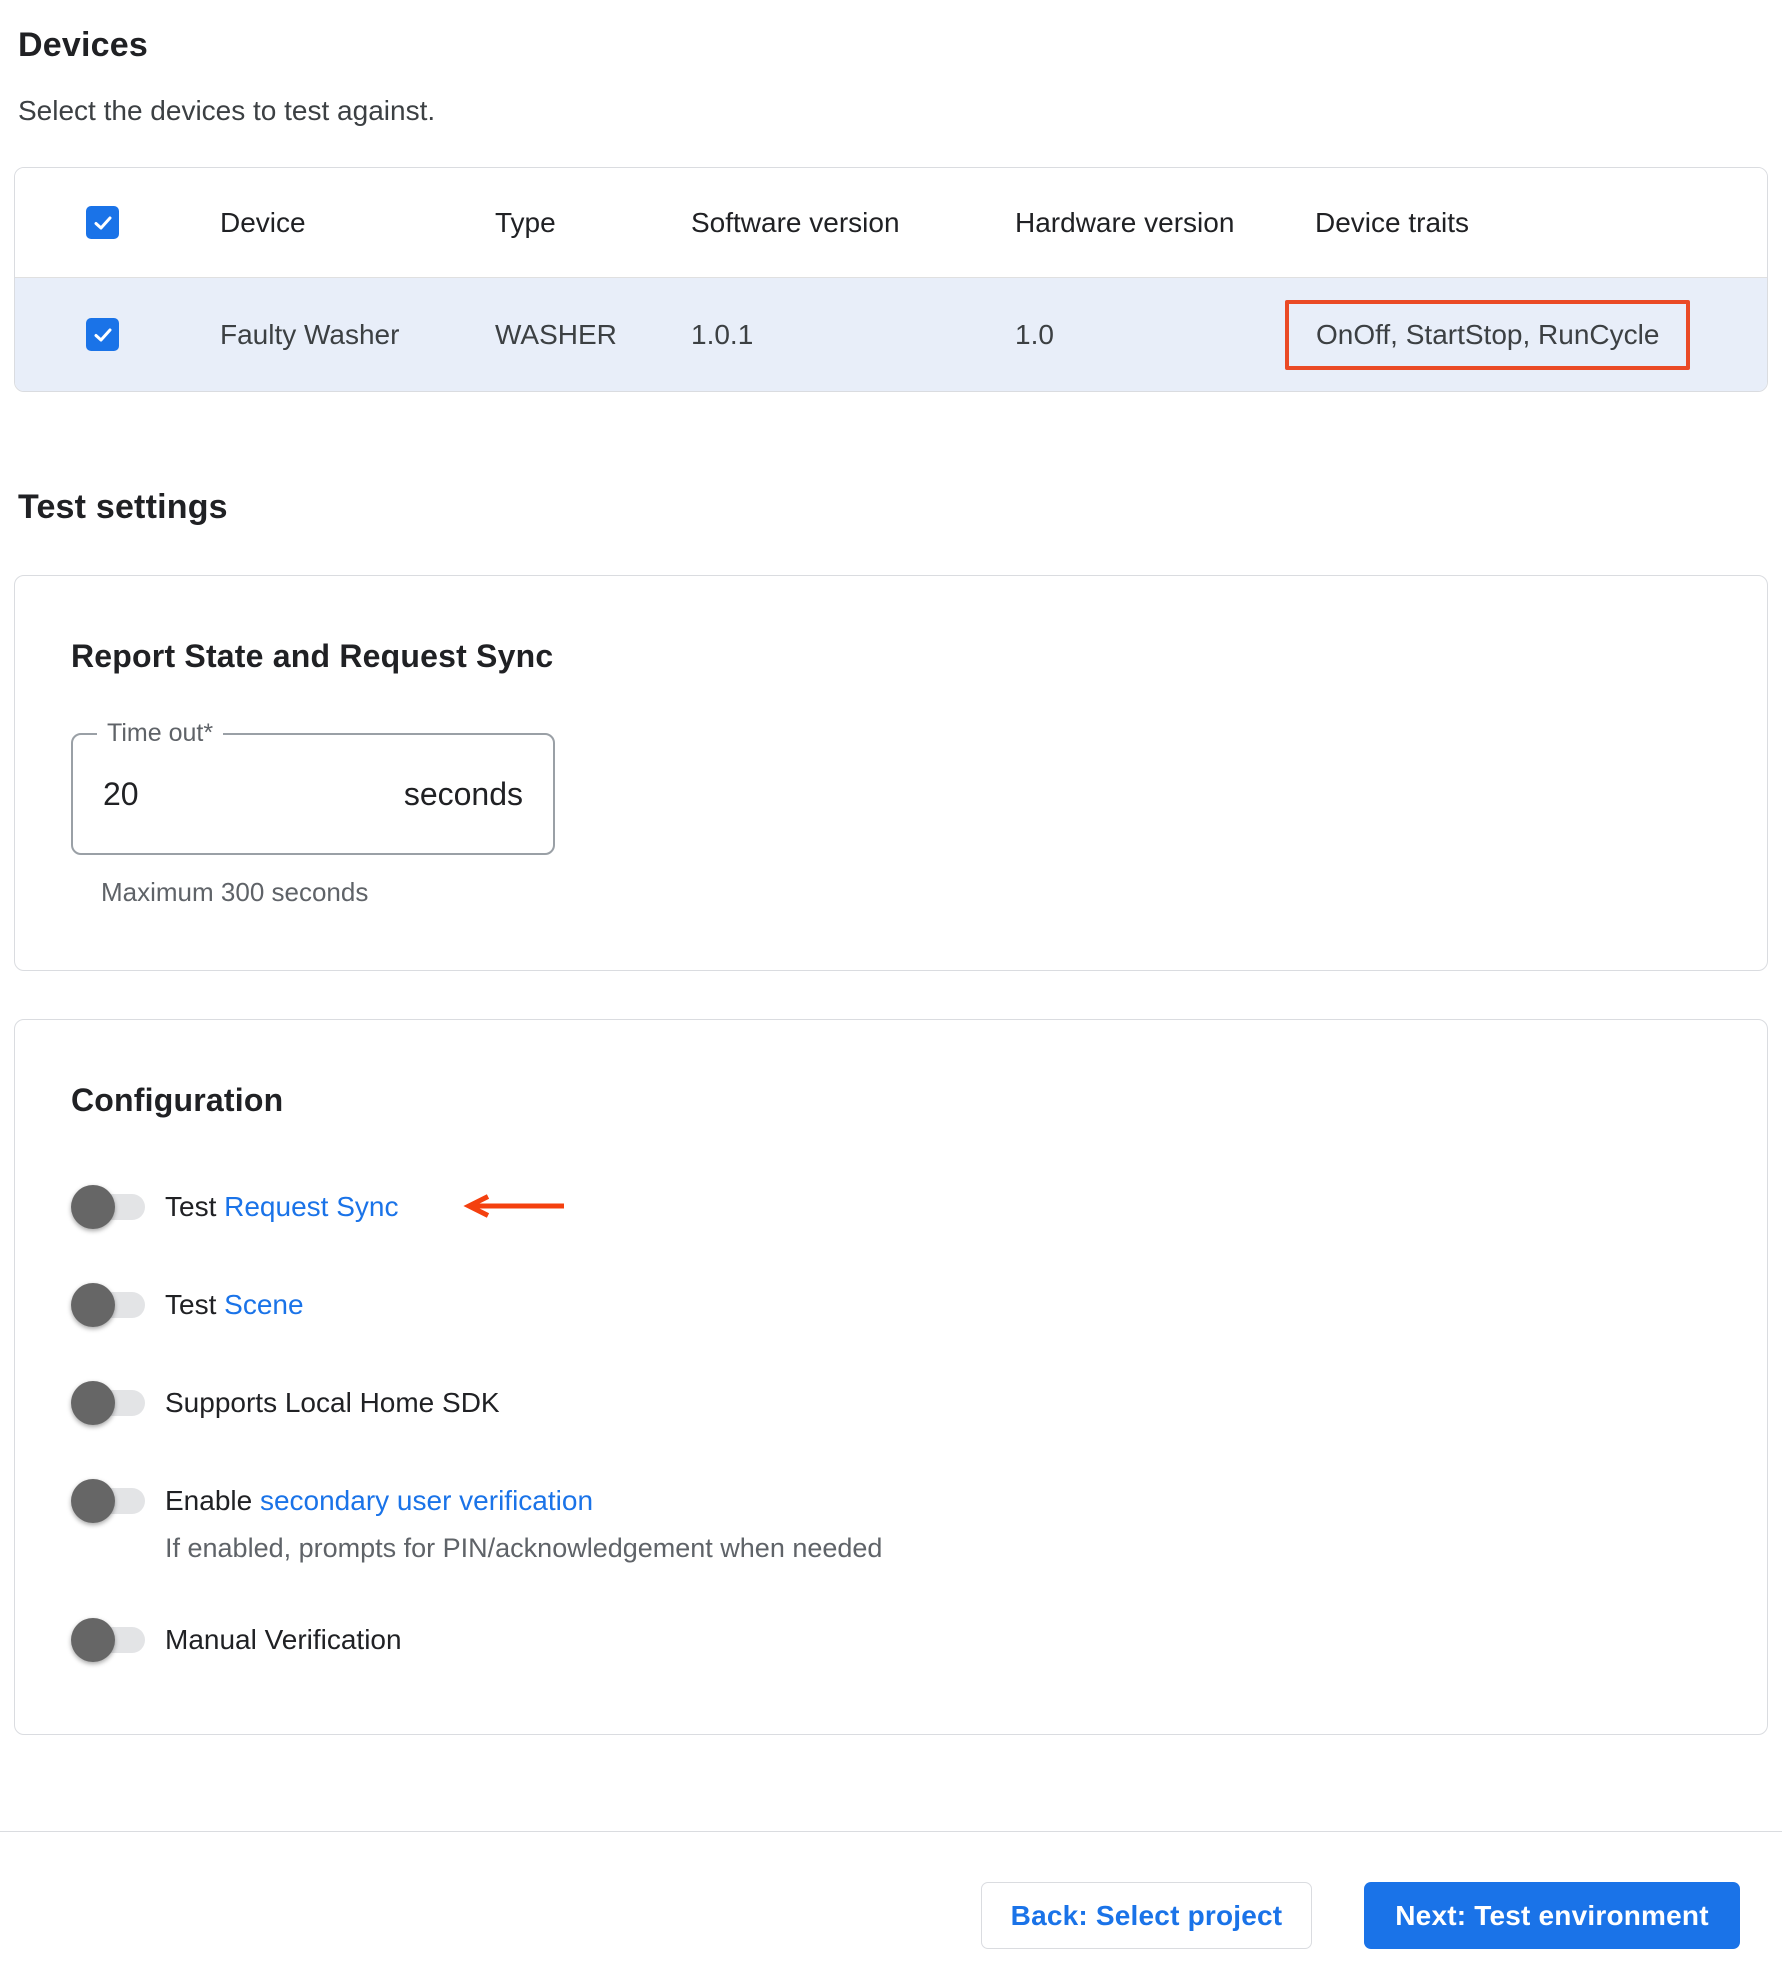 This screenshot has width=1782, height=1967. What do you see at coordinates (123, 507) in the screenshot?
I see `test-settings-title: Test settings` at bounding box center [123, 507].